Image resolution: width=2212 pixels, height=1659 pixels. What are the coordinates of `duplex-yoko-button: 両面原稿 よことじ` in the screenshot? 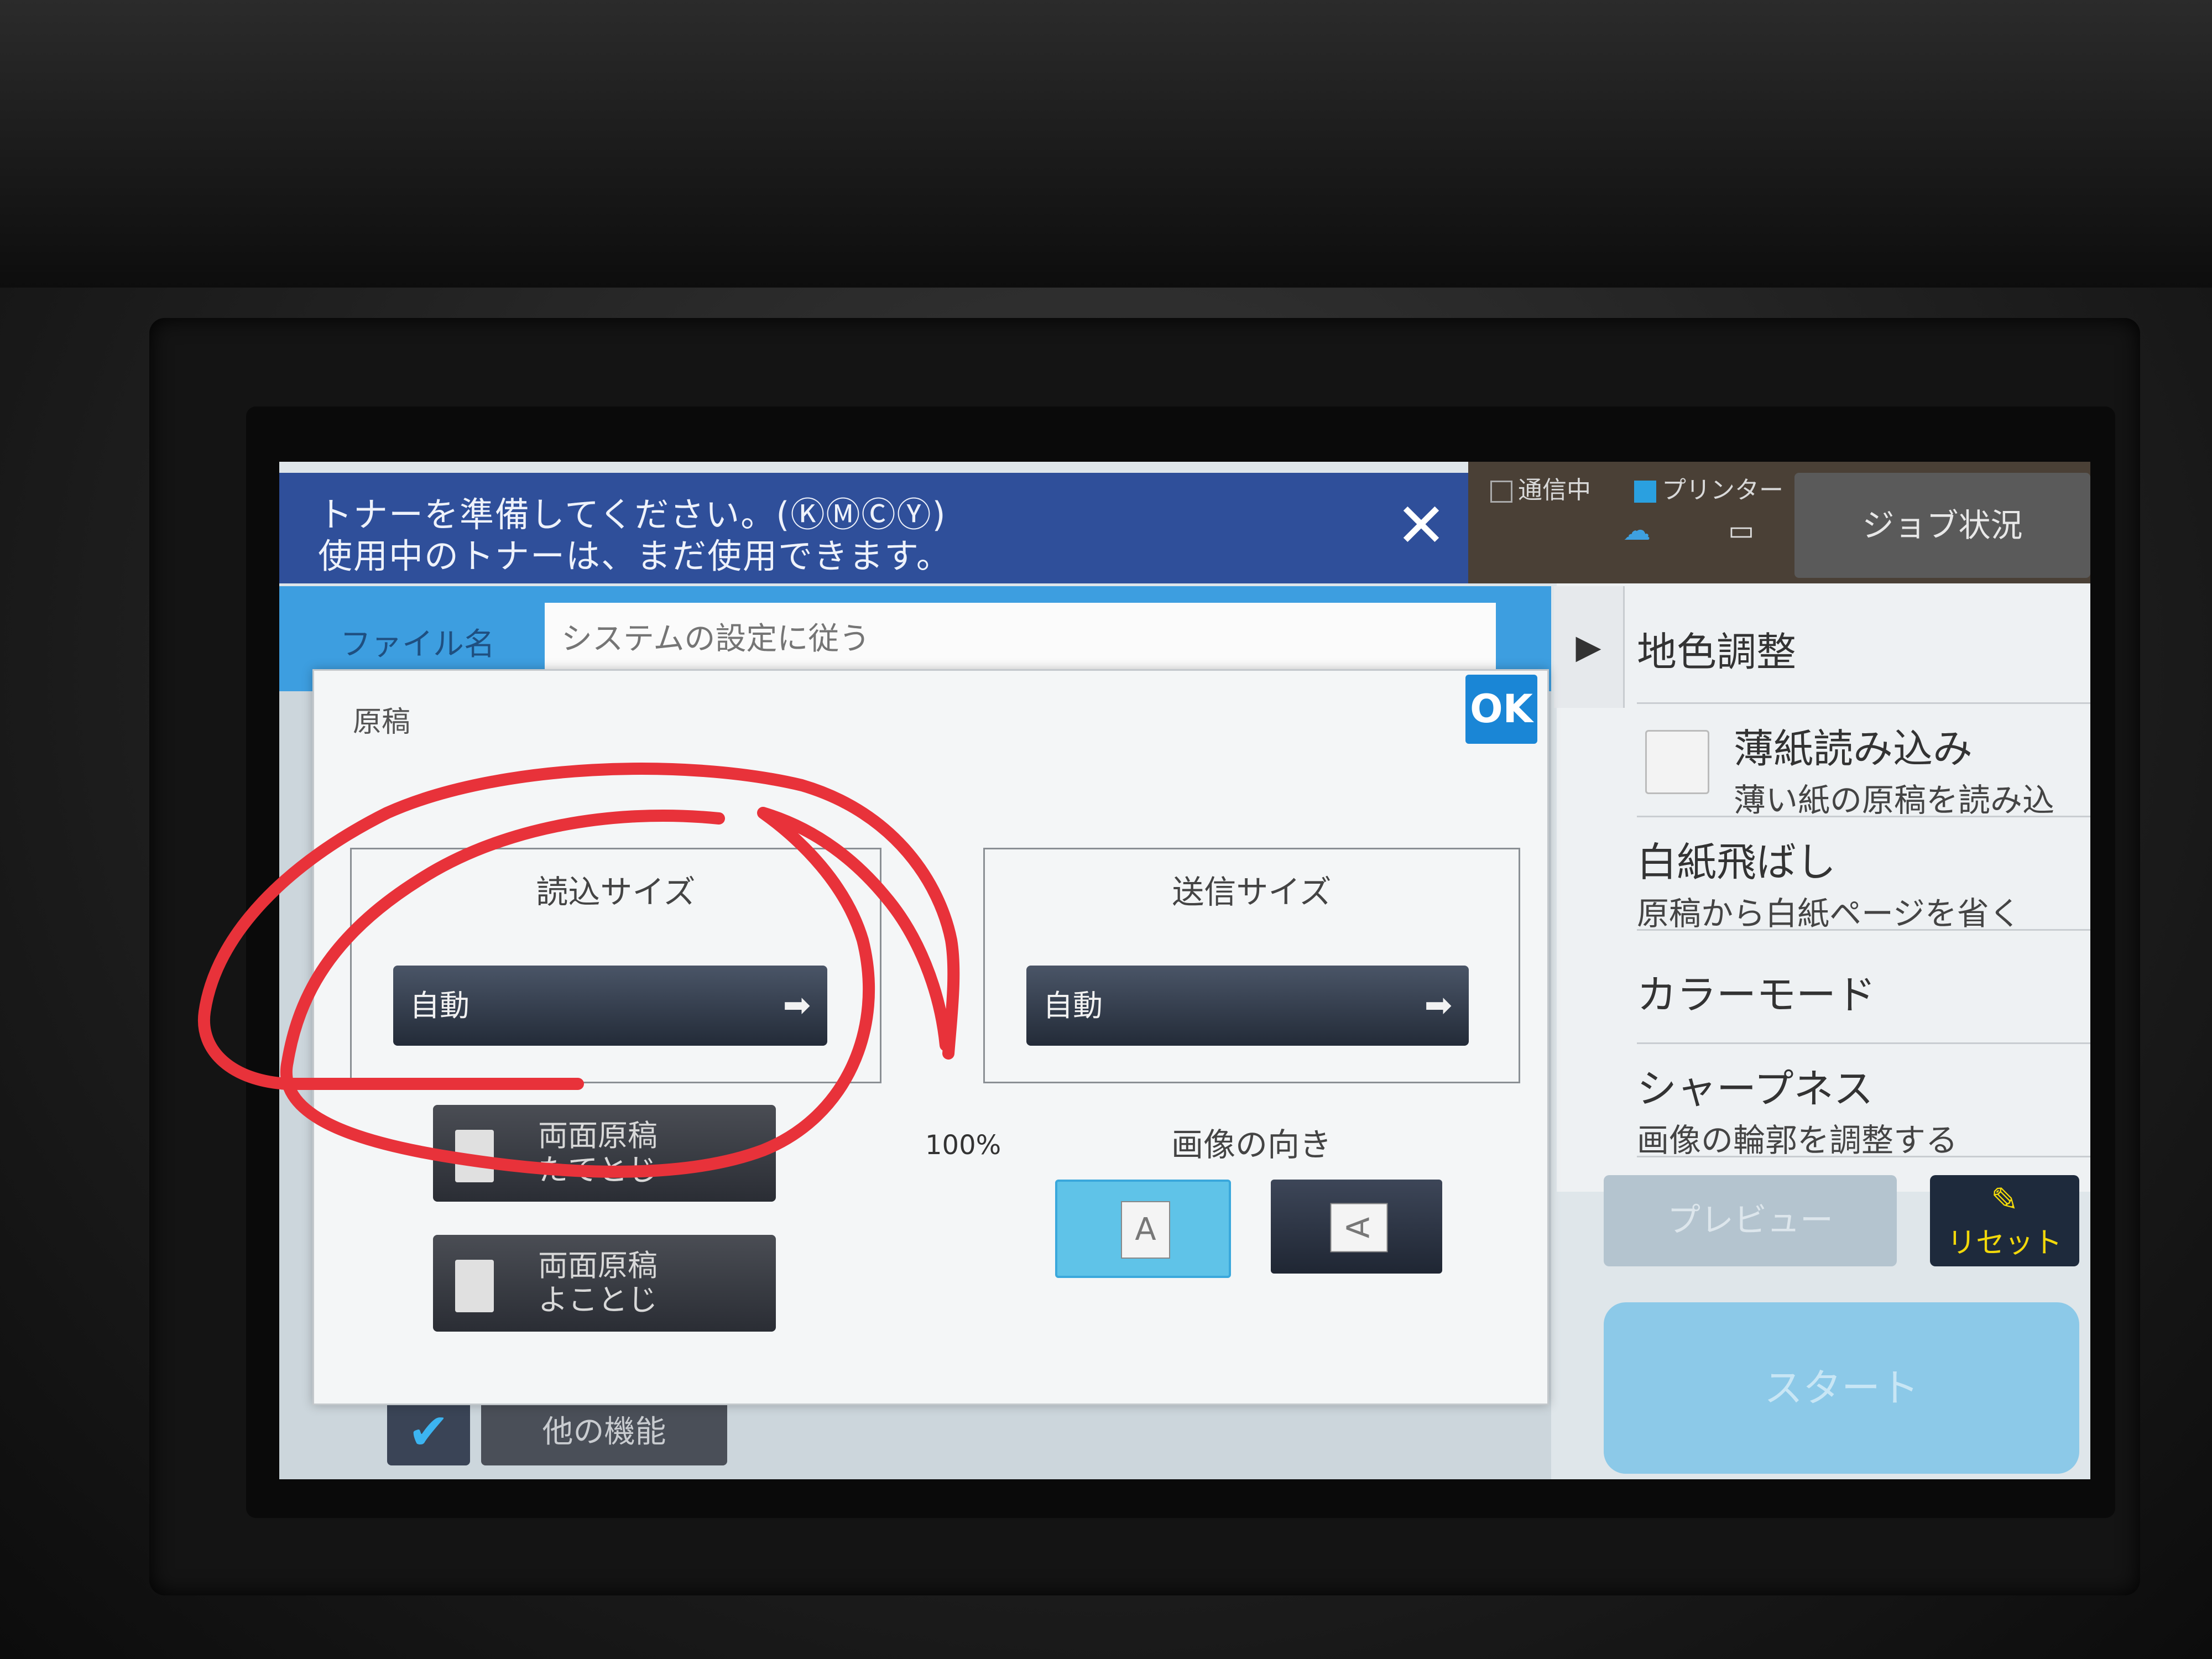 It's located at (604, 1284).